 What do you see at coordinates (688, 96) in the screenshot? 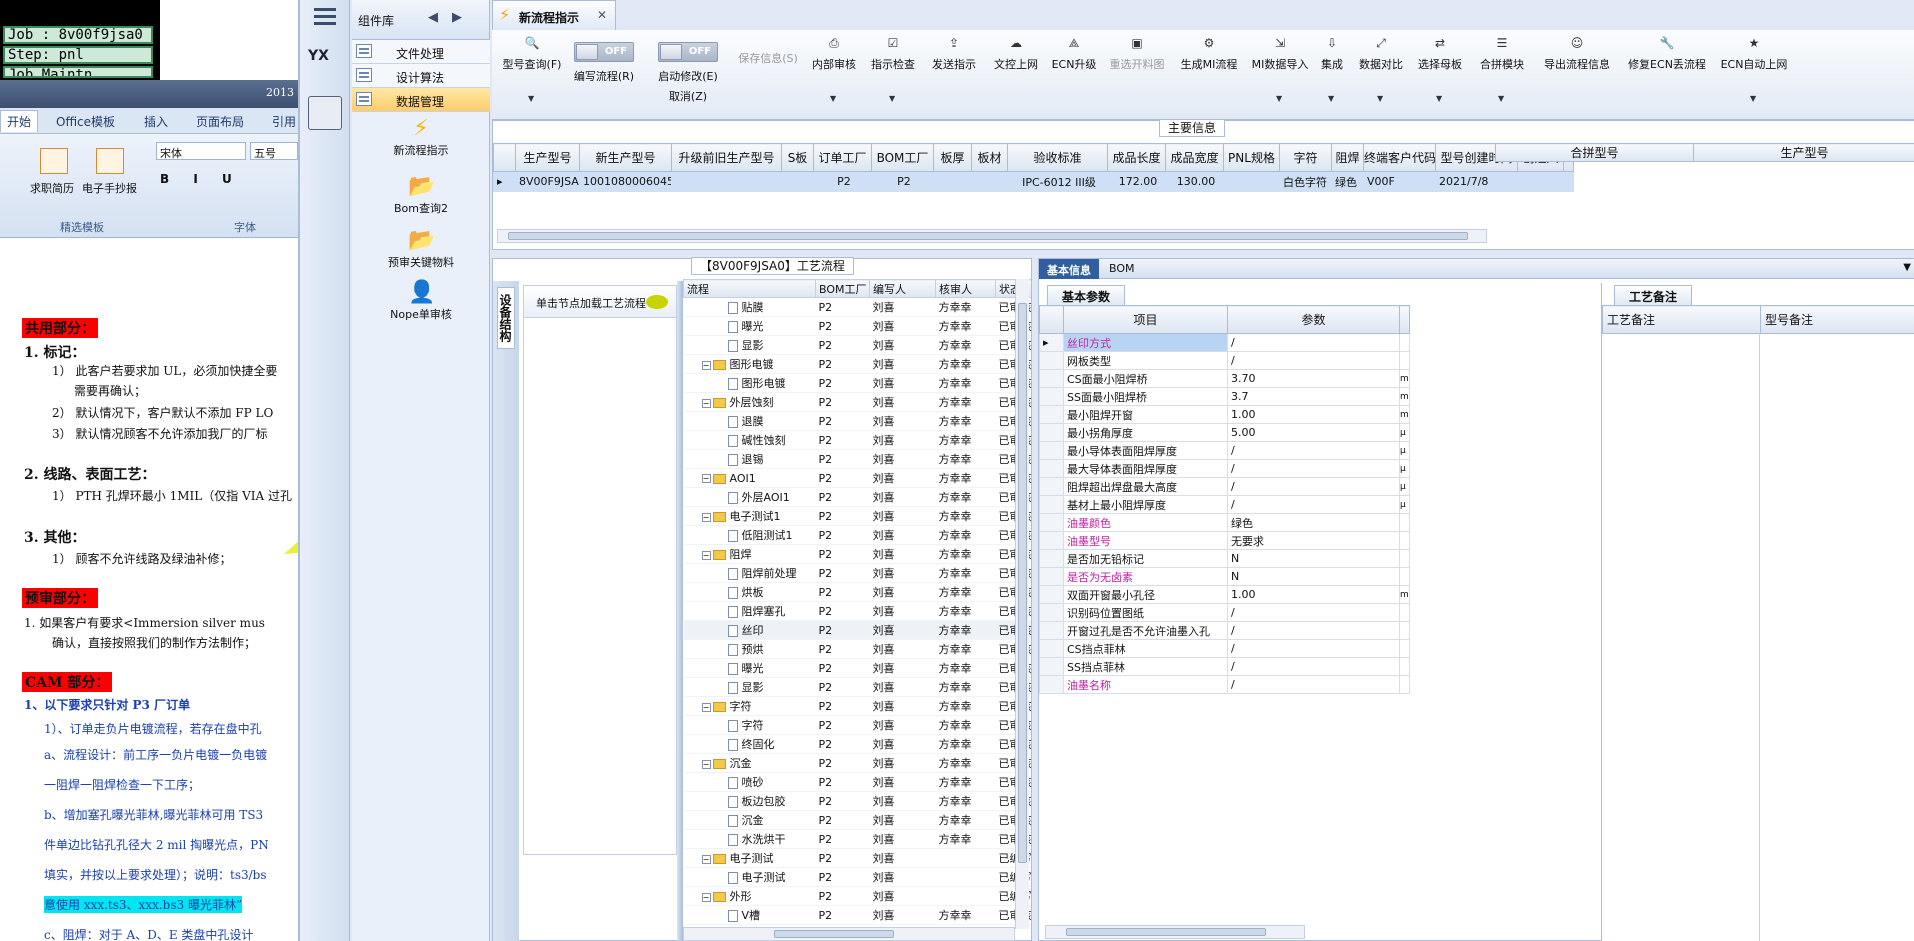
I see `cancel-button: 取消(Z)` at bounding box center [688, 96].